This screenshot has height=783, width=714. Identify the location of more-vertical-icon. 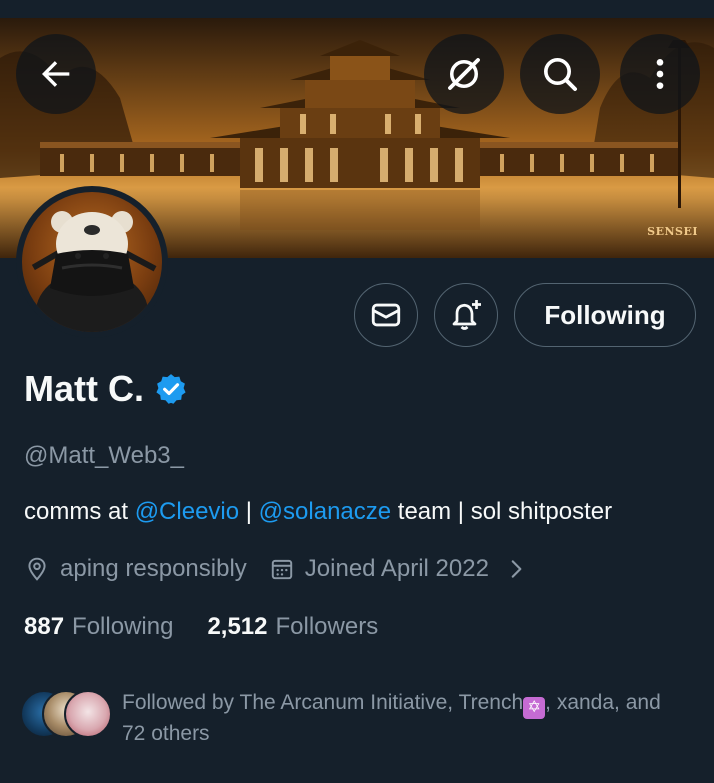
(660, 74).